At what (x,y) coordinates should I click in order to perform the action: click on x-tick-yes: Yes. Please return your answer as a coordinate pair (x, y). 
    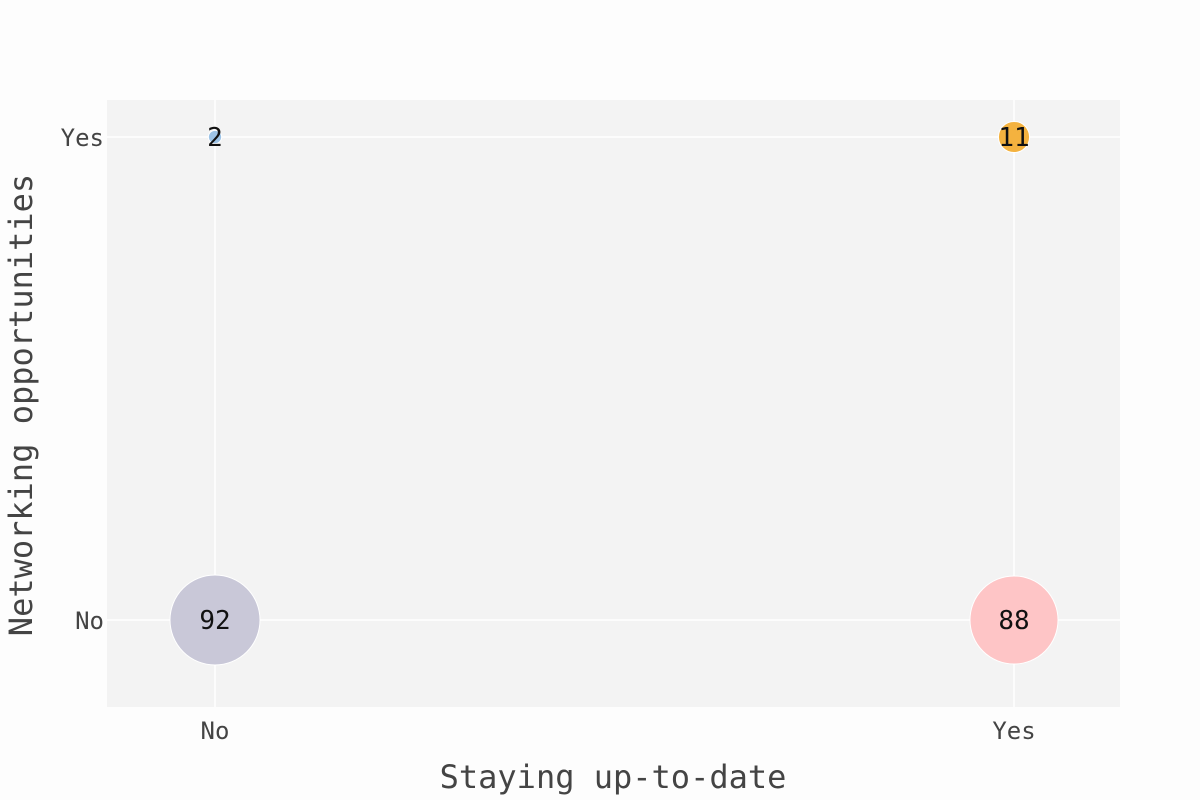
    Looking at the image, I should click on (1013, 731).